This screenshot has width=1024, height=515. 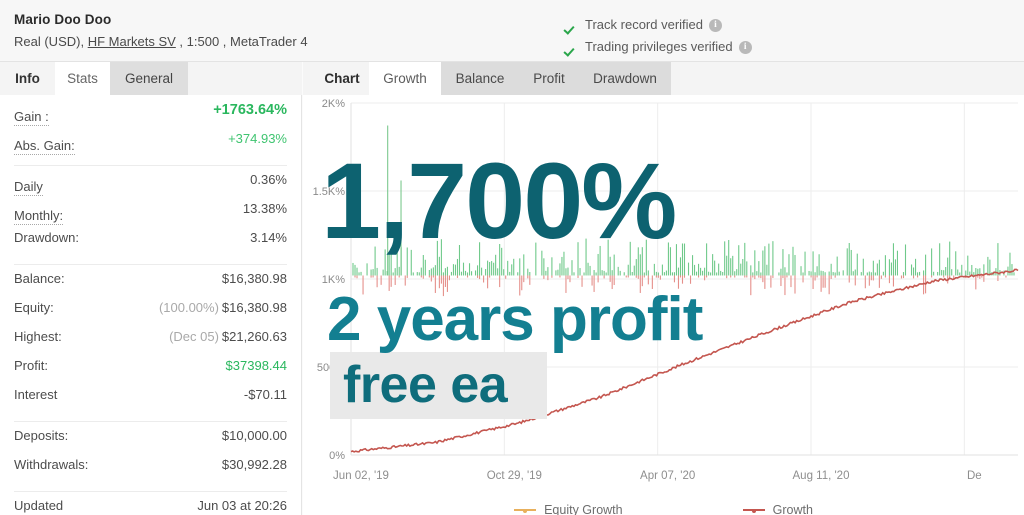 I want to click on svg-text: 1K%, so click(x=333, y=280).